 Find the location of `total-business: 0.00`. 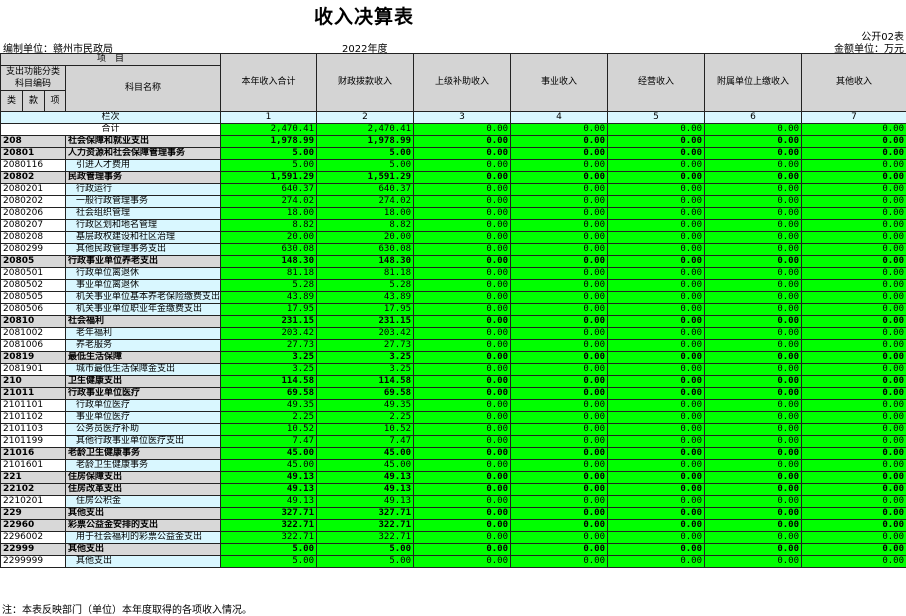

total-business: 0.00 is located at coordinates (559, 129).